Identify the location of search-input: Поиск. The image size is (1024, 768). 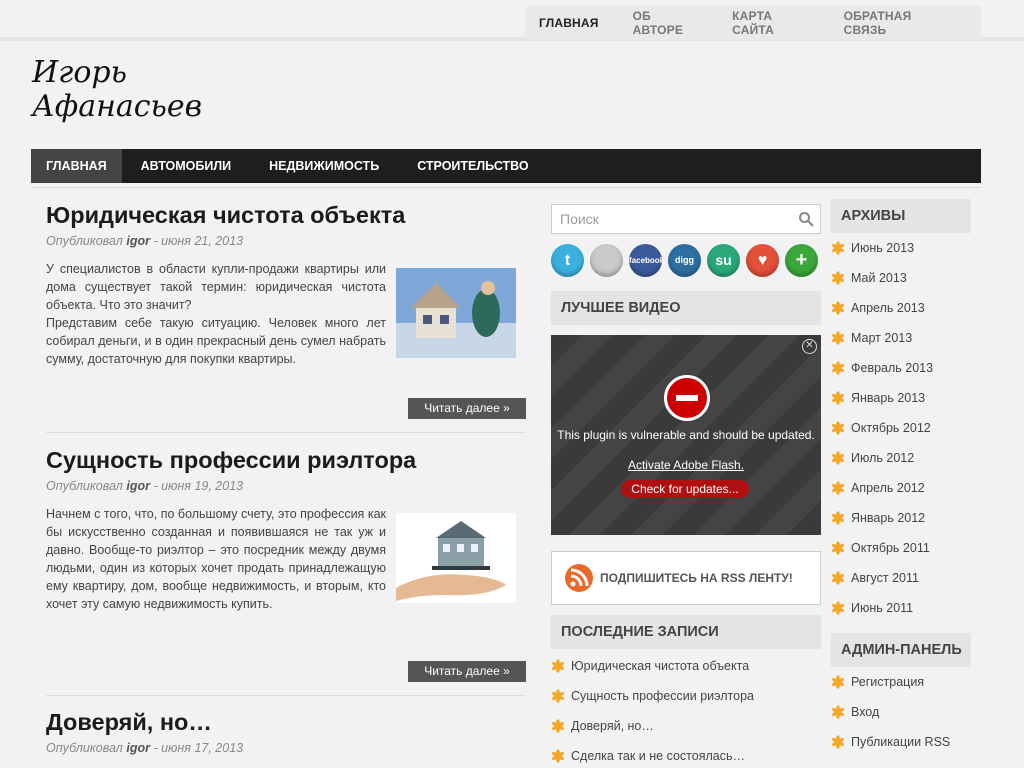
(686, 219).